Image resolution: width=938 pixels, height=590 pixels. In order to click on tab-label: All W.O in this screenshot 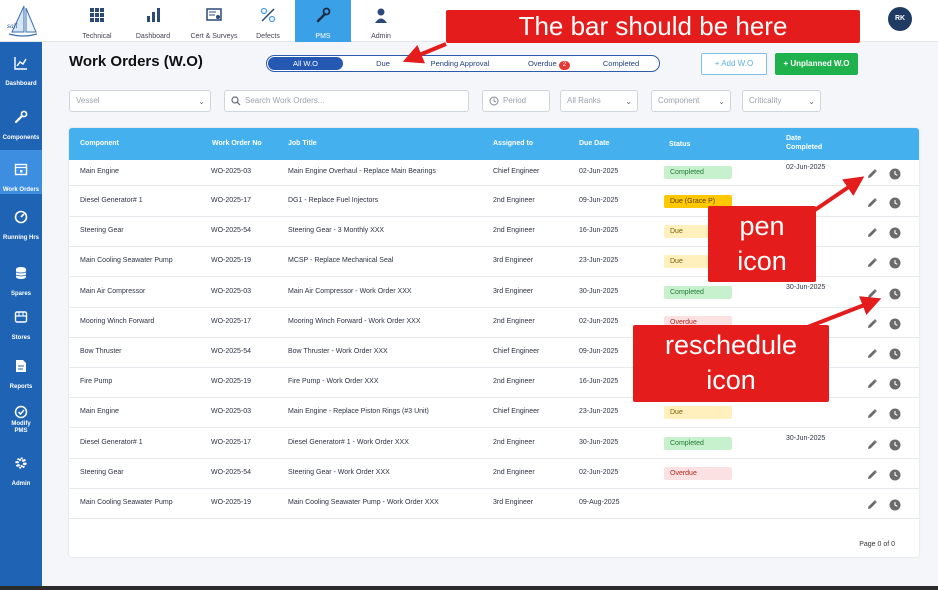, I will do `click(305, 63)`.